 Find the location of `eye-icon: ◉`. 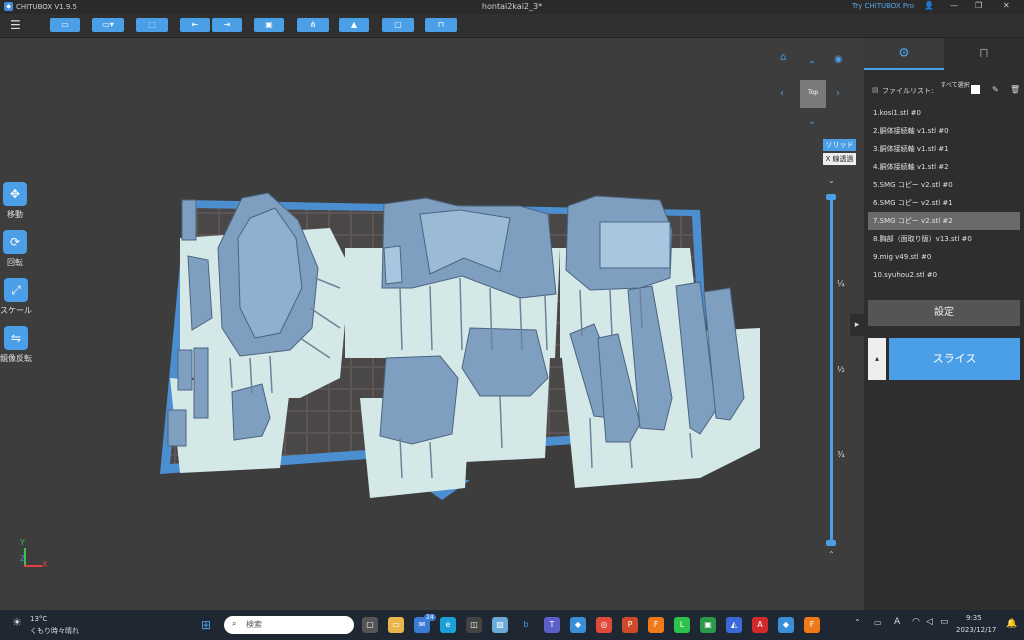

eye-icon: ◉ is located at coordinates (838, 59).